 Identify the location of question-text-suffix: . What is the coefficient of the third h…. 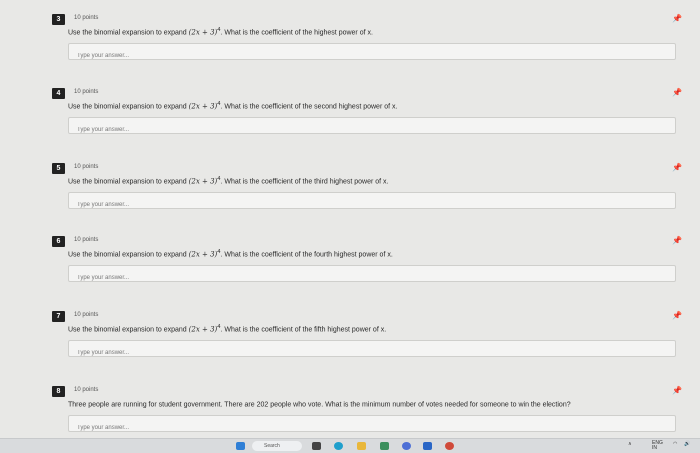
(304, 182).